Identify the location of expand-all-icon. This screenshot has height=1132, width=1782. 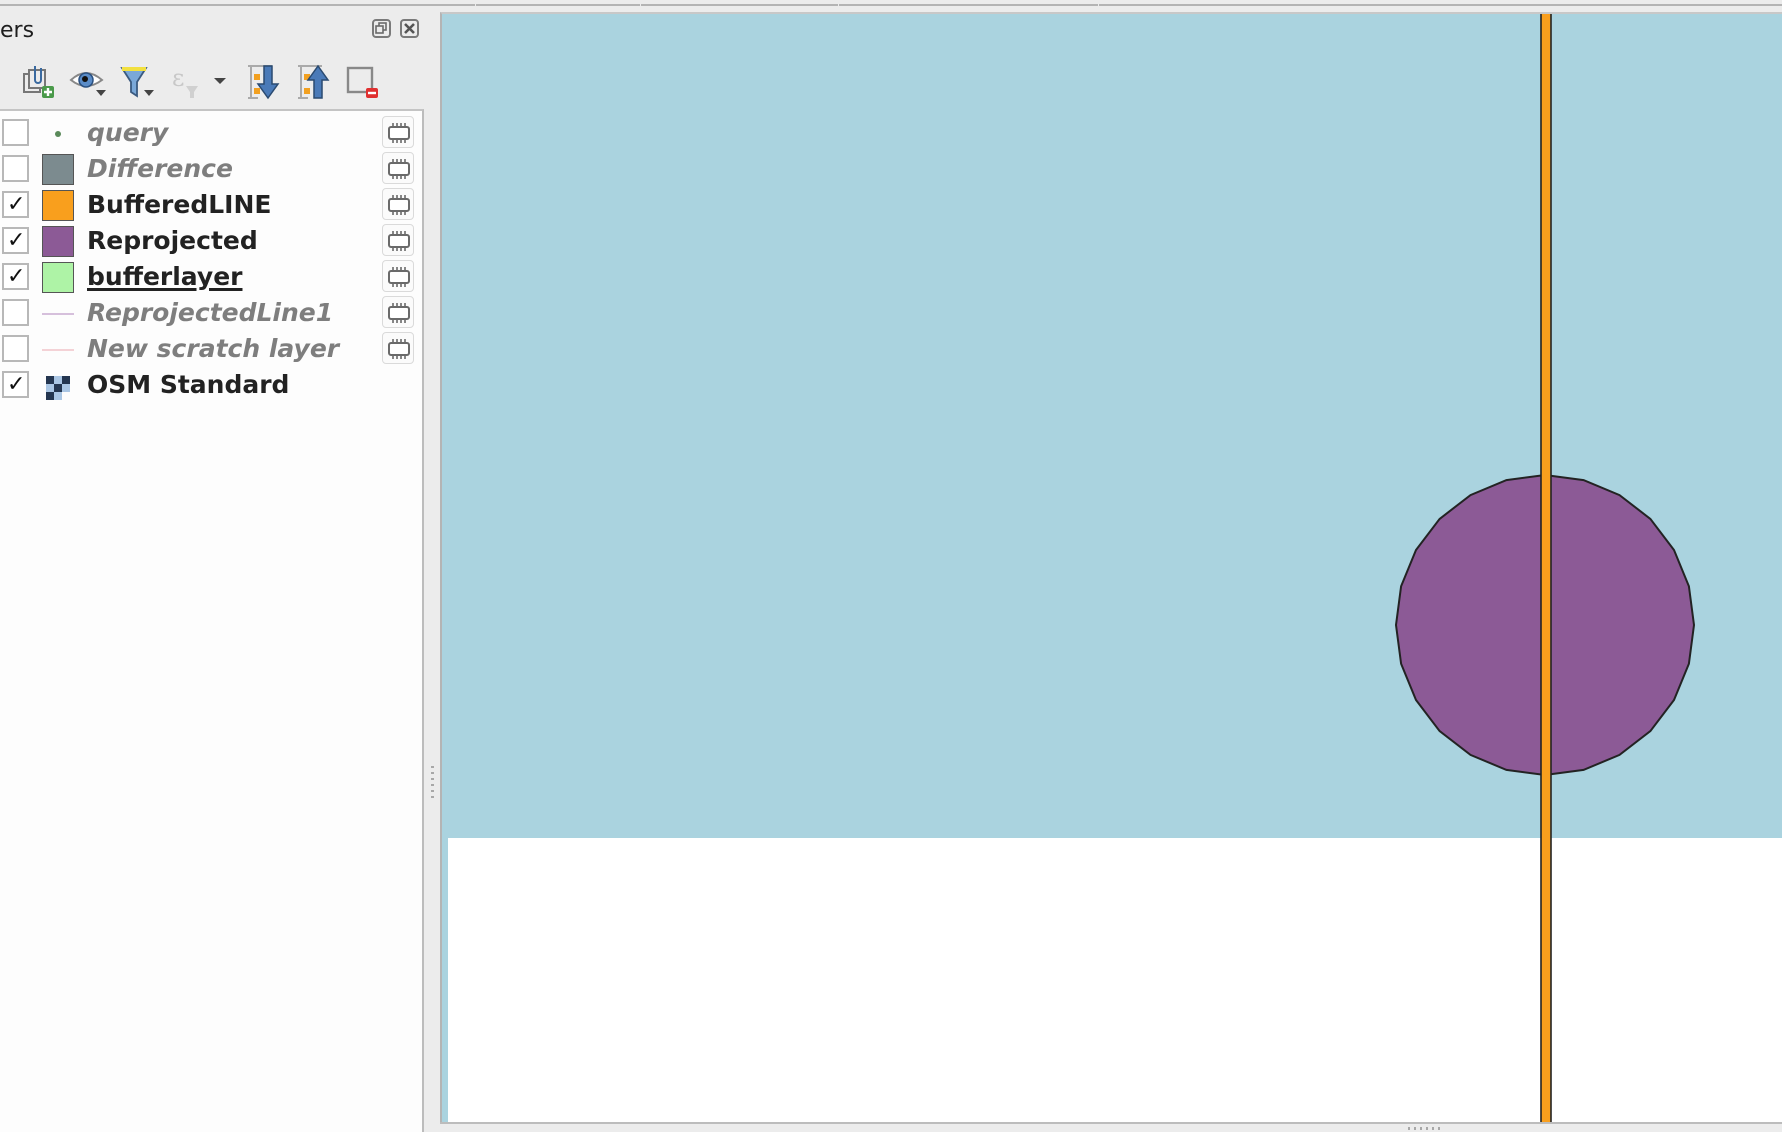
(264, 82).